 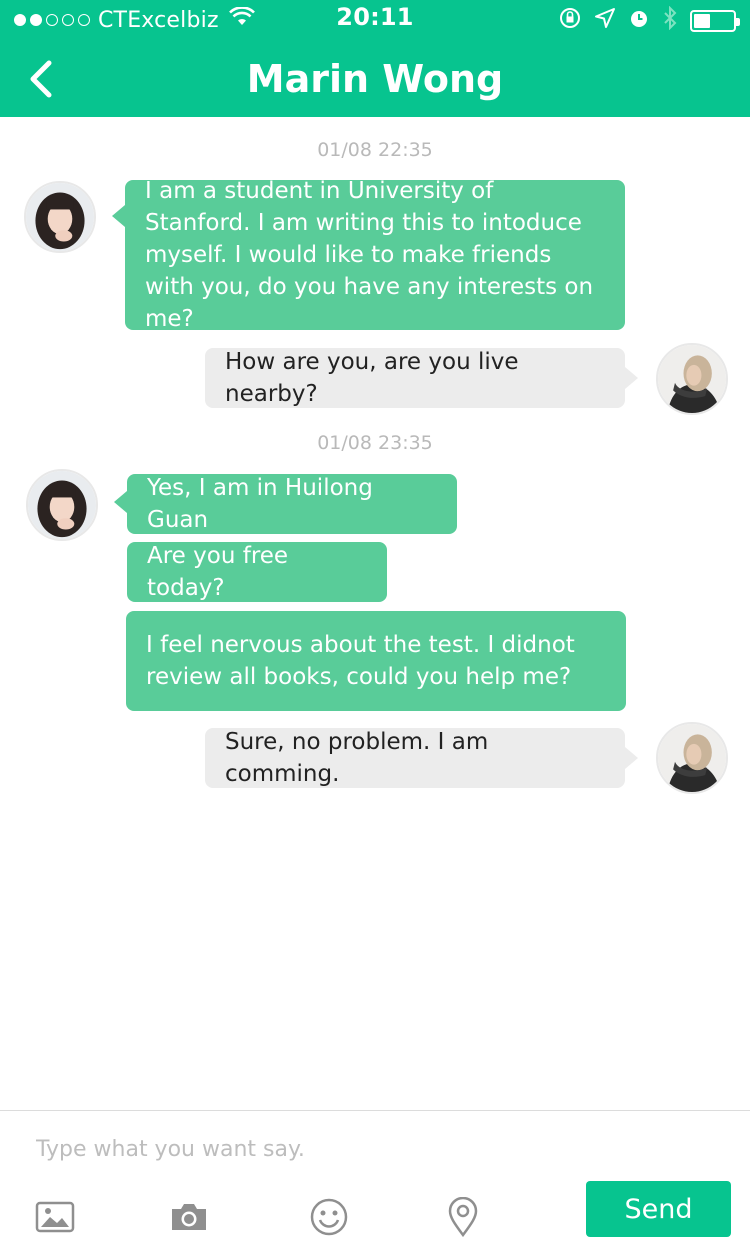 I want to click on location-icon, so click(x=463, y=1217).